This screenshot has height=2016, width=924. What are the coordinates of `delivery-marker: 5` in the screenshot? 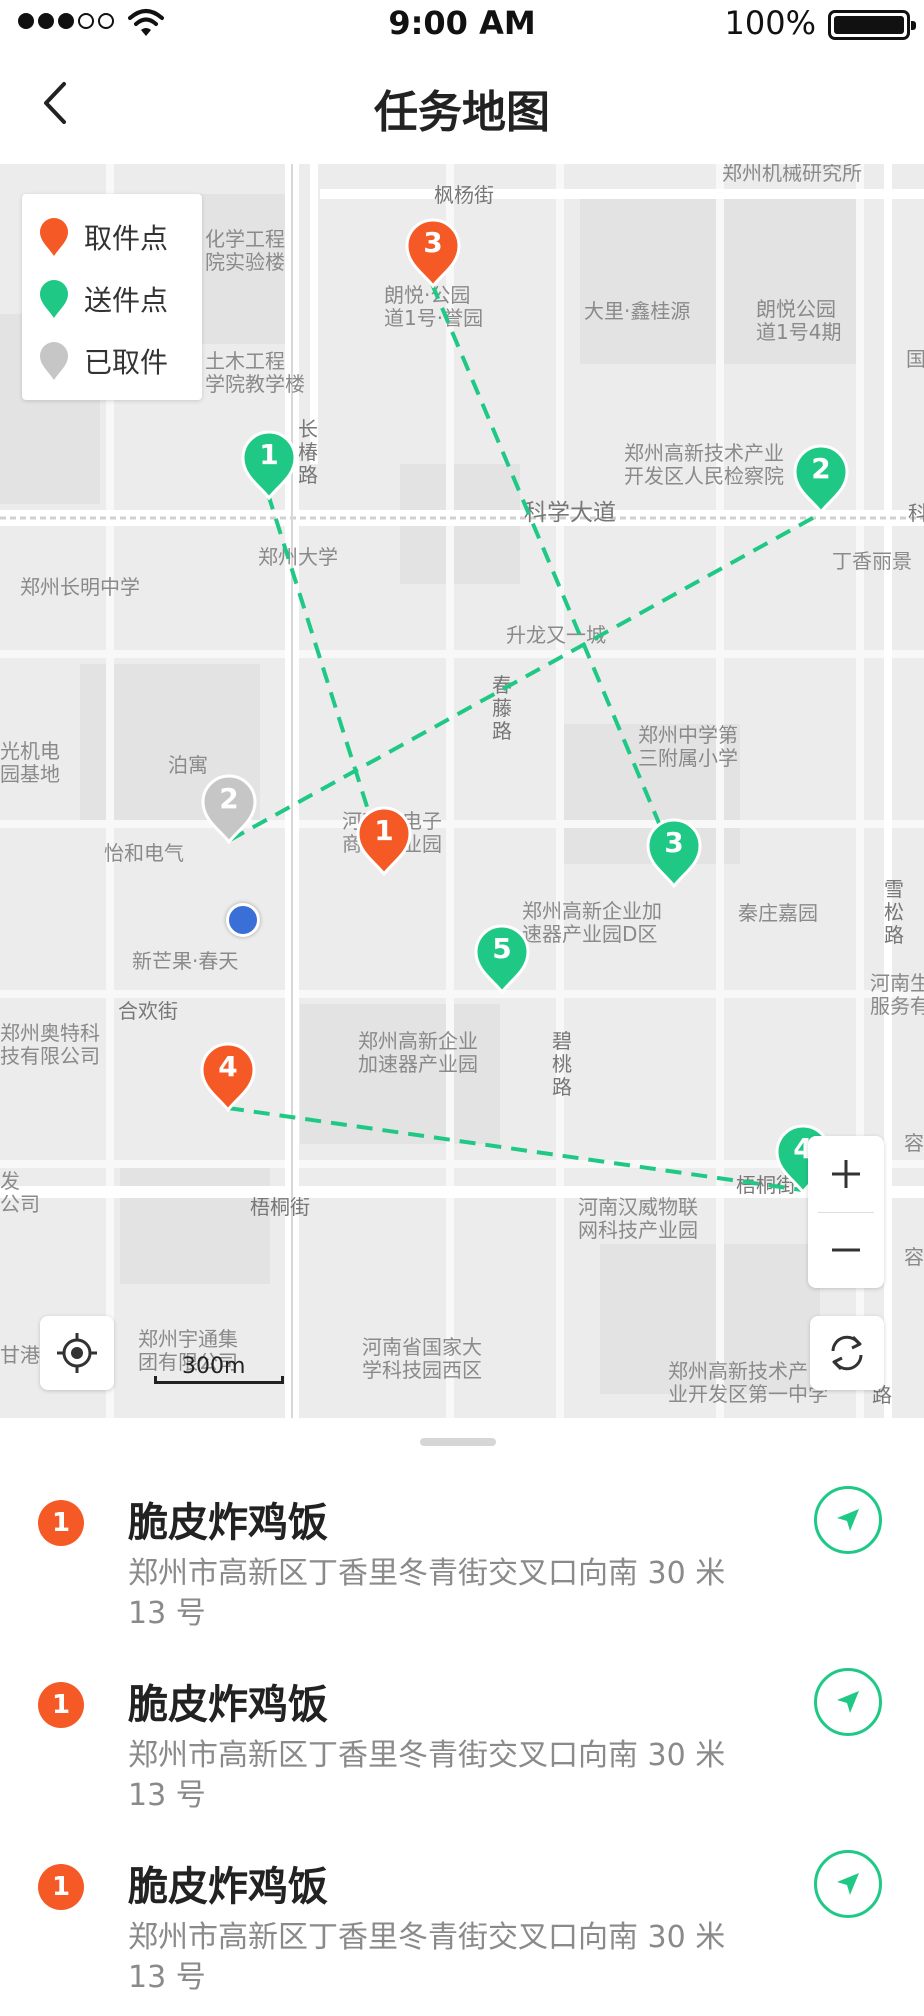 It's located at (502, 959).